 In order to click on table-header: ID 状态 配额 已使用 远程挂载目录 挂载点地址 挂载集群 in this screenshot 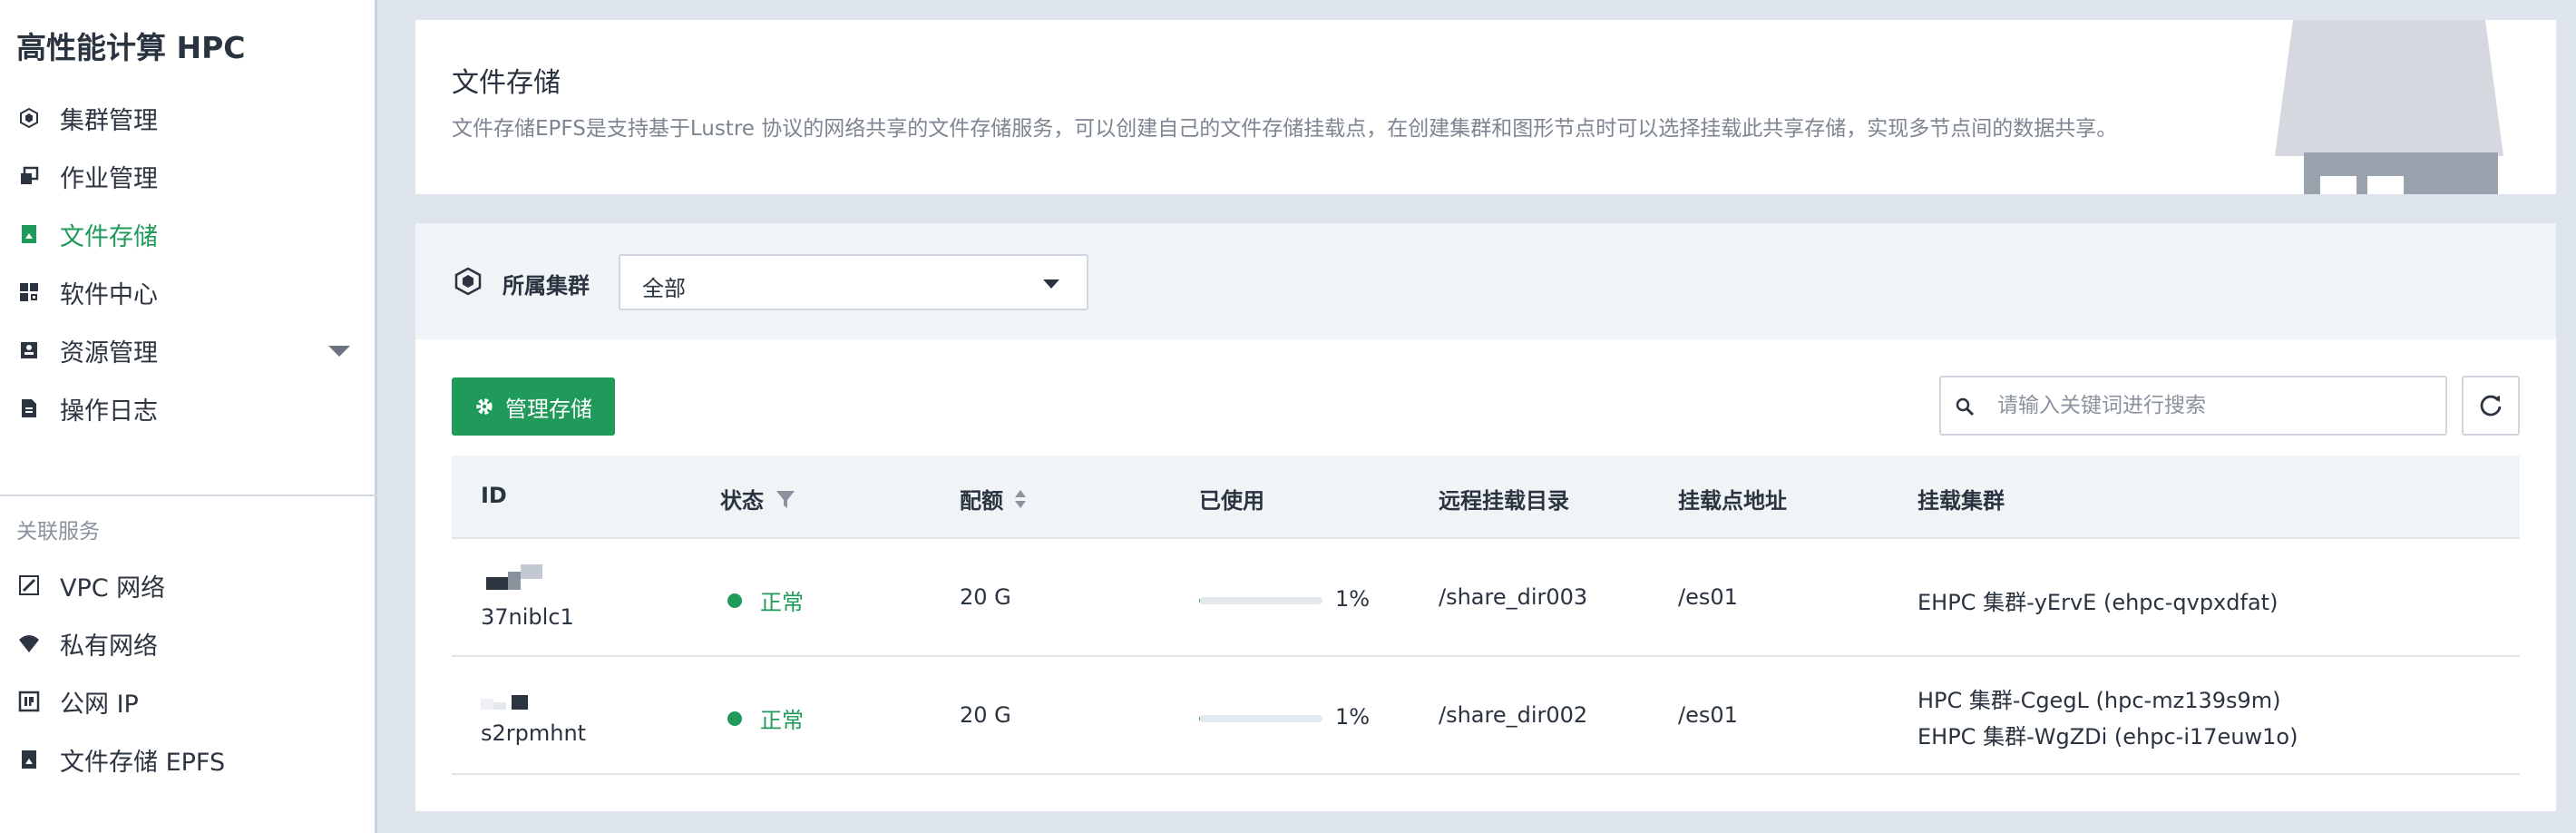, I will do `click(1486, 497)`.